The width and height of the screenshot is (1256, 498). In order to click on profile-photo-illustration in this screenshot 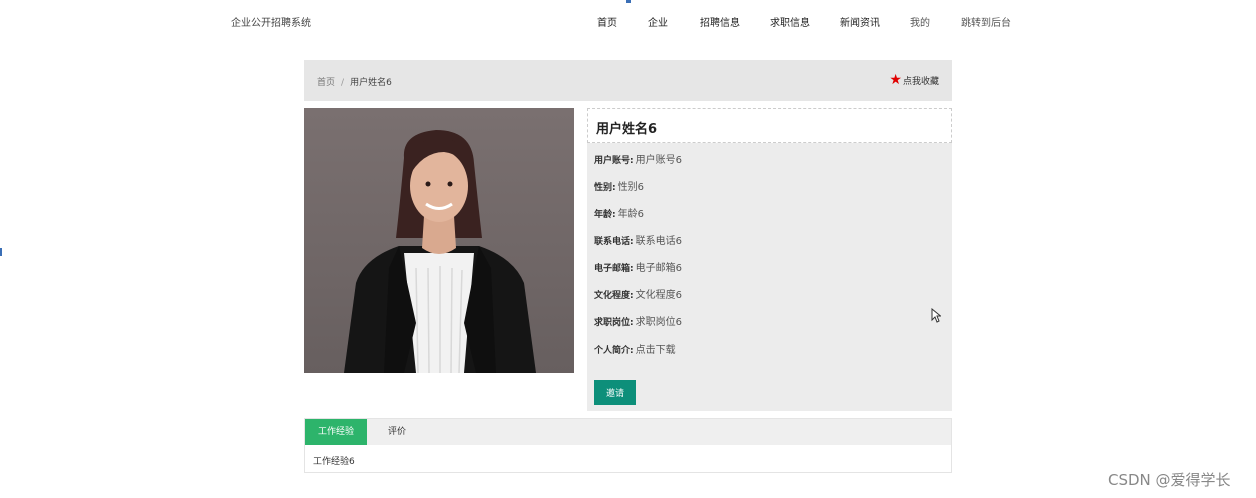, I will do `click(440, 251)`.